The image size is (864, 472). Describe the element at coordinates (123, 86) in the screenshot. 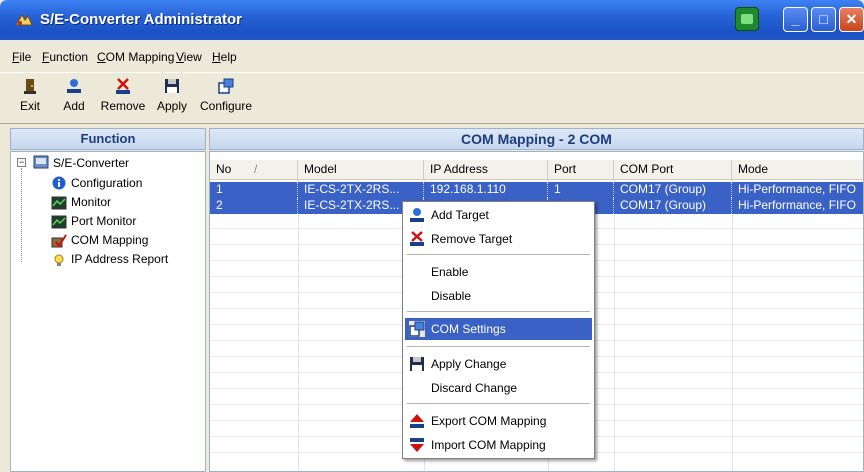

I see `remove-icon` at that location.